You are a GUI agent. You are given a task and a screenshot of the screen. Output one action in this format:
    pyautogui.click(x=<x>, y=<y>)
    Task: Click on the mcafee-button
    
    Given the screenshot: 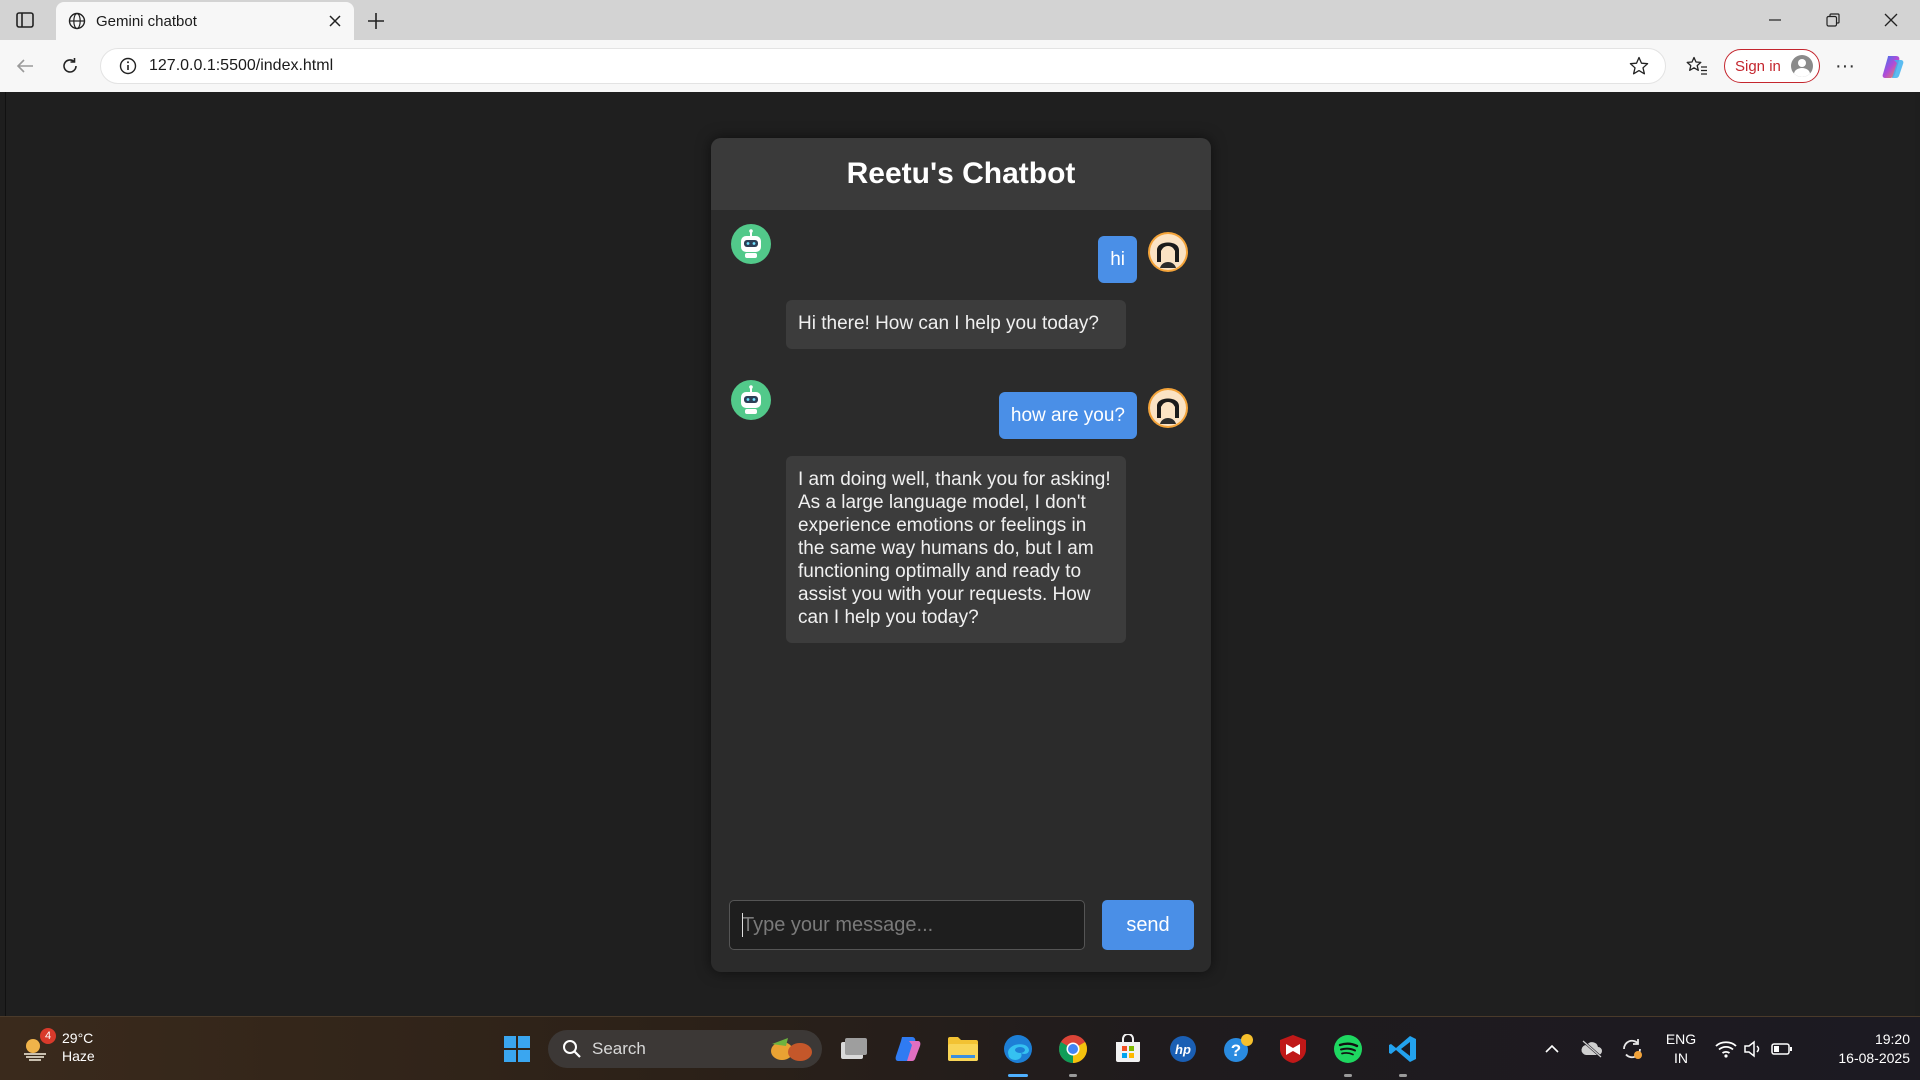 What is the action you would take?
    pyautogui.click(x=1293, y=1049)
    